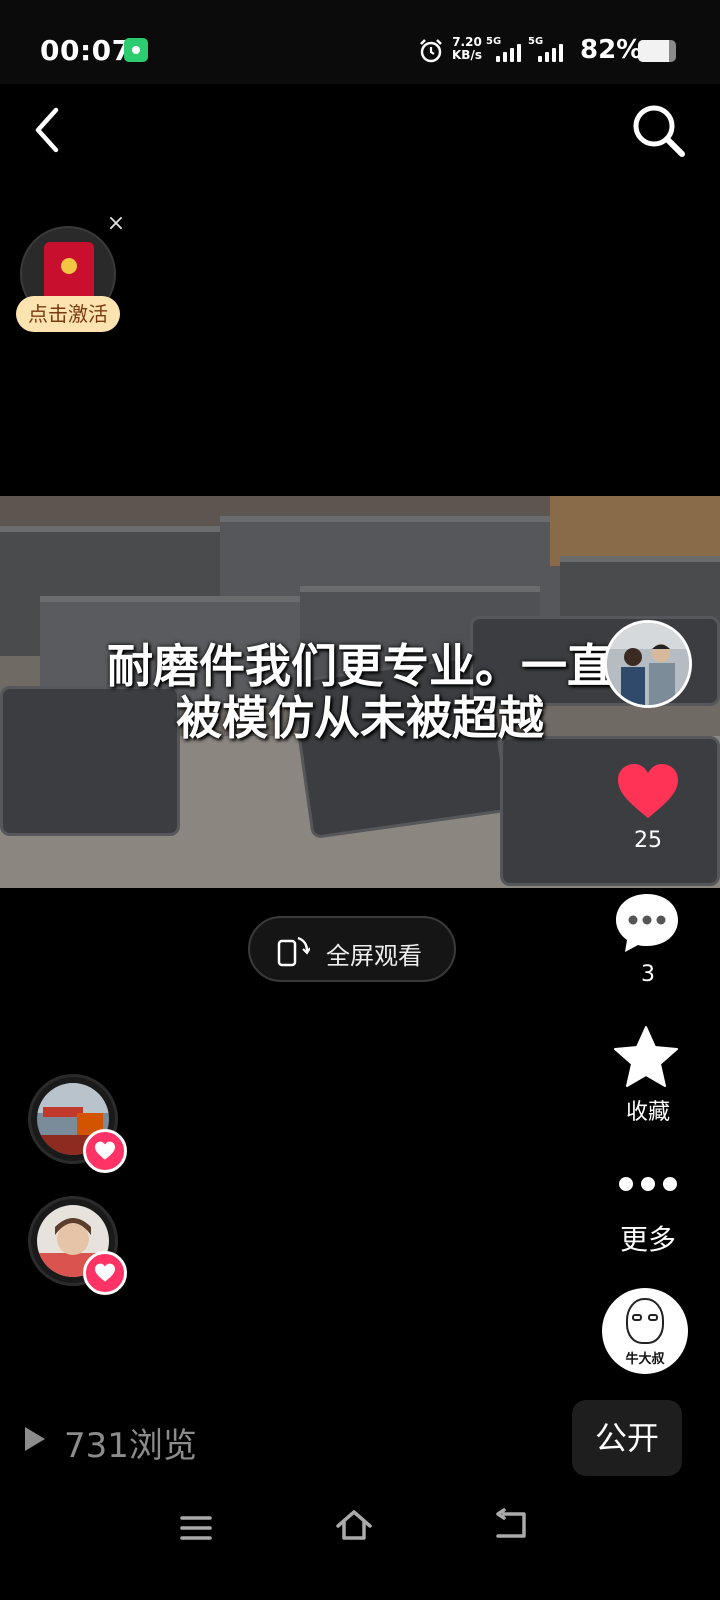 This screenshot has width=720, height=1600. Describe the element at coordinates (611, 50) in the screenshot. I see `battery-percent: 82%` at that location.